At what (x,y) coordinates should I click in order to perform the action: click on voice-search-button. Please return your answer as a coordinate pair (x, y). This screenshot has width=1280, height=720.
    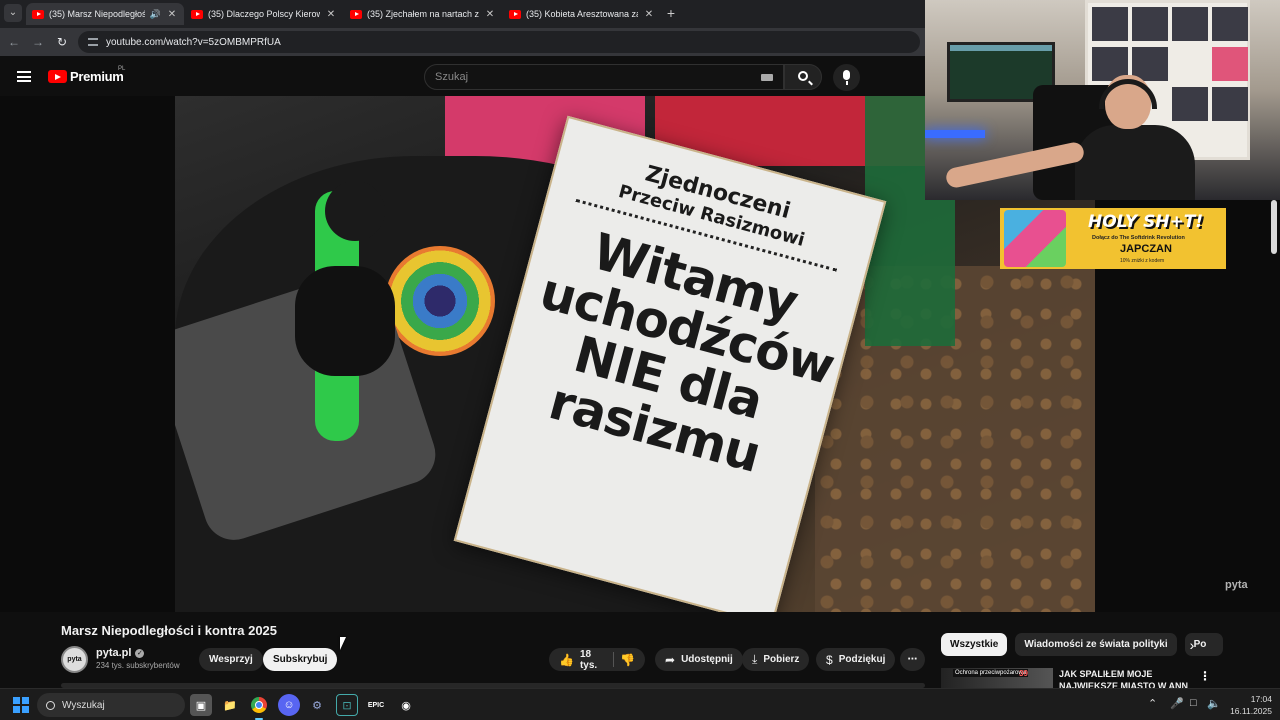
    Looking at the image, I should click on (846, 77).